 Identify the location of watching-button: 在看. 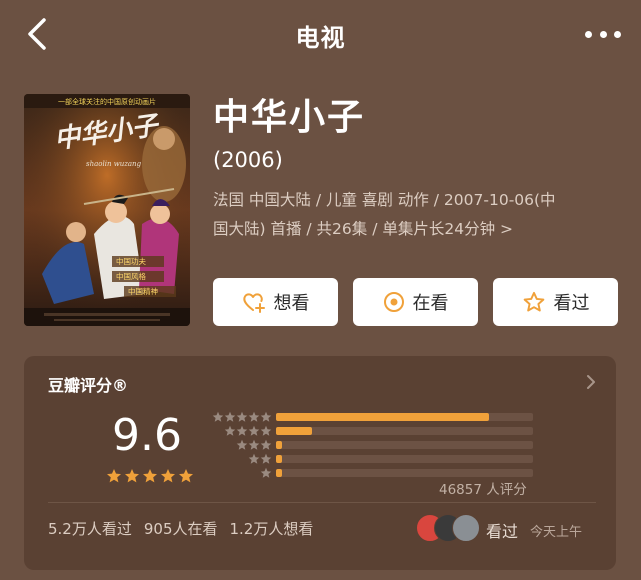
(415, 302).